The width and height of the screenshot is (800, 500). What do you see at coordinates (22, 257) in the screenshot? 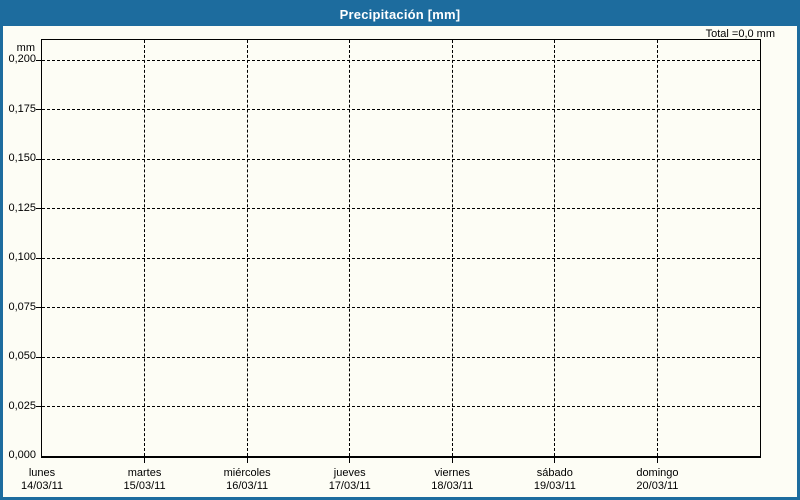
I see `y-tick-label: 0,100` at bounding box center [22, 257].